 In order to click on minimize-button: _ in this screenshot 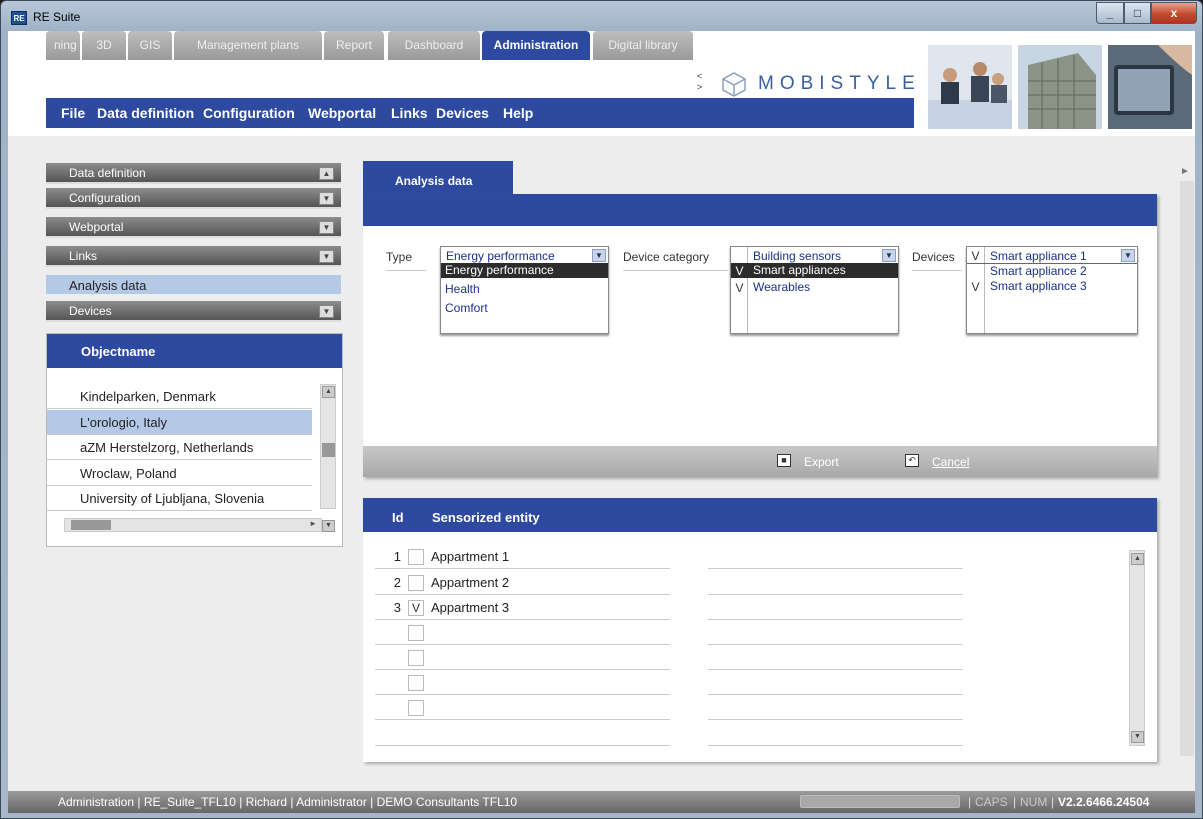, I will do `click(1110, 13)`.